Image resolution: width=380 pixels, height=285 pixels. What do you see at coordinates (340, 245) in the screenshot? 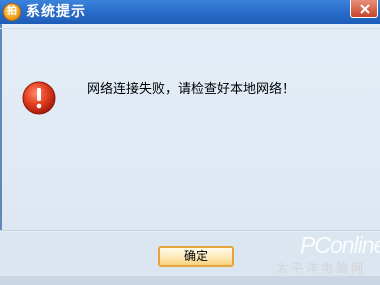
I see `watermark-brand: PConline` at bounding box center [340, 245].